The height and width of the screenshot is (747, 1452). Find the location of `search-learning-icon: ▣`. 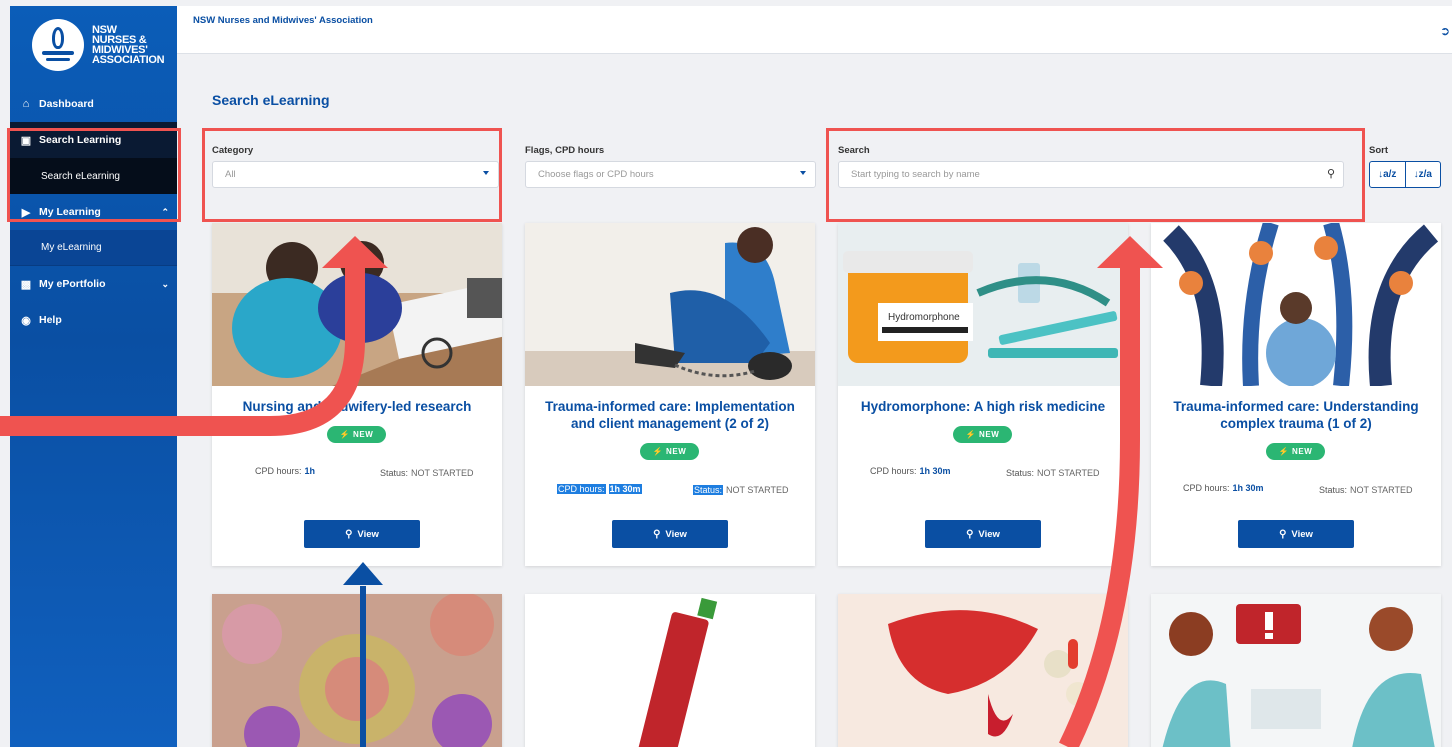

search-learning-icon: ▣ is located at coordinates (26, 140).